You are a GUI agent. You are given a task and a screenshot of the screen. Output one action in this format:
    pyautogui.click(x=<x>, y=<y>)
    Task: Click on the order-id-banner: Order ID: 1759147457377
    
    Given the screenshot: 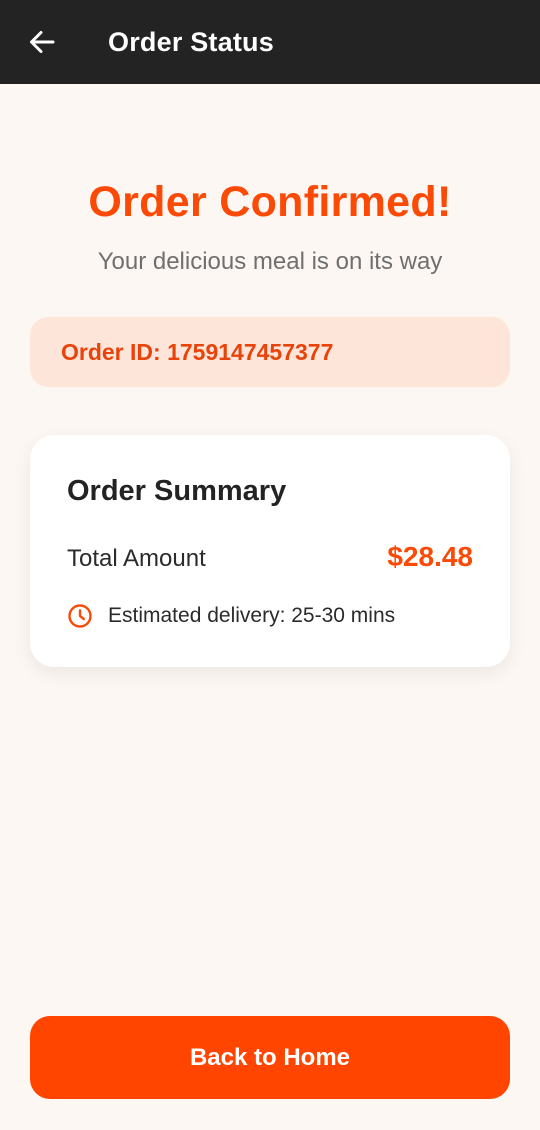 What is the action you would take?
    pyautogui.click(x=270, y=352)
    